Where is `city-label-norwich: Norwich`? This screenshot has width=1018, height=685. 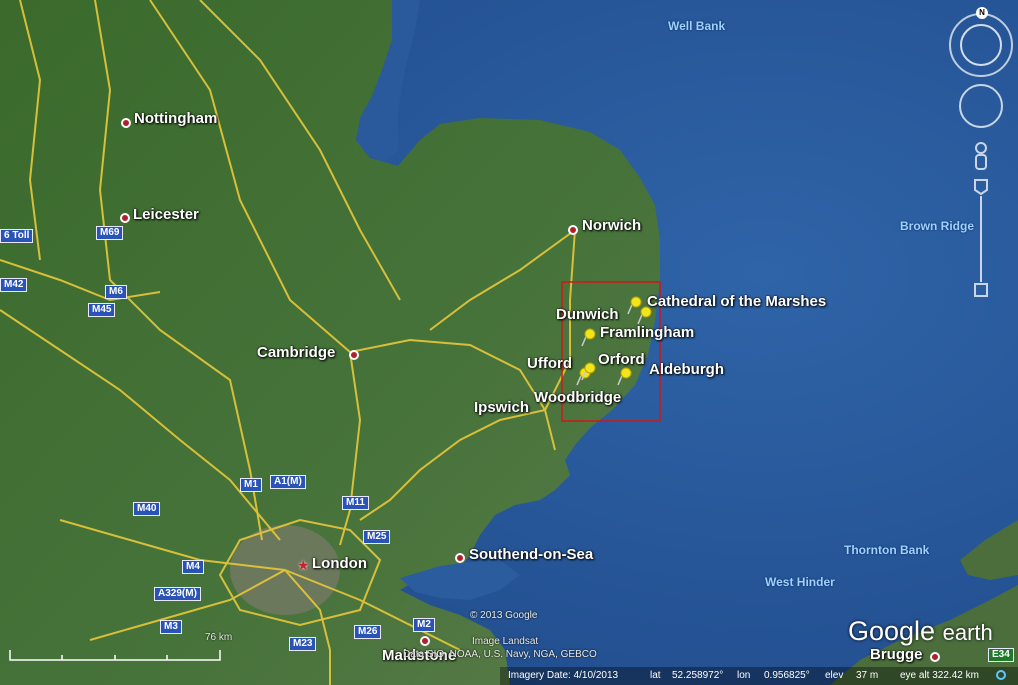
city-label-norwich: Norwich is located at coordinates (611, 225).